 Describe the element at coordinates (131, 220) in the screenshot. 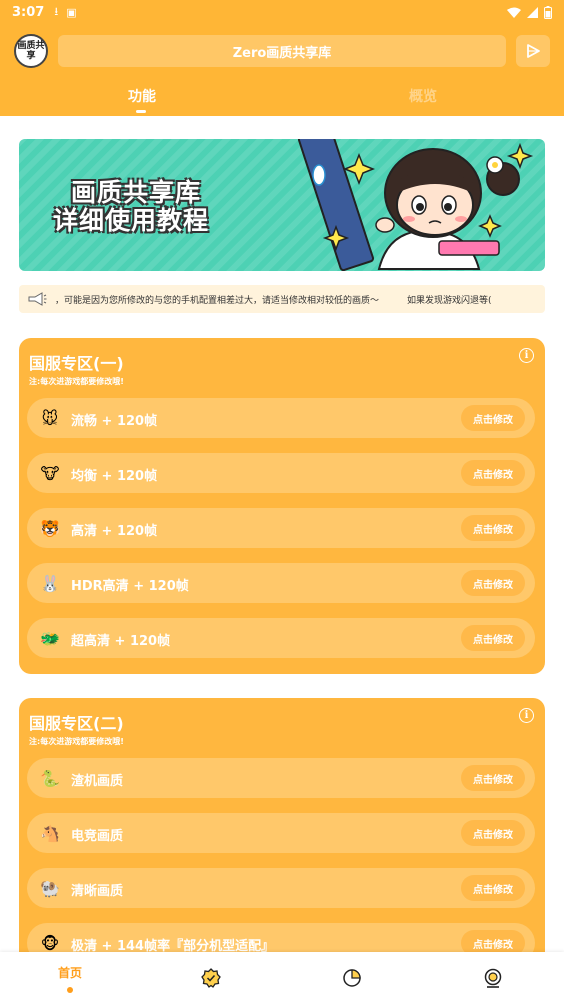

I see `banner-title-line2: 详细使用教程` at that location.